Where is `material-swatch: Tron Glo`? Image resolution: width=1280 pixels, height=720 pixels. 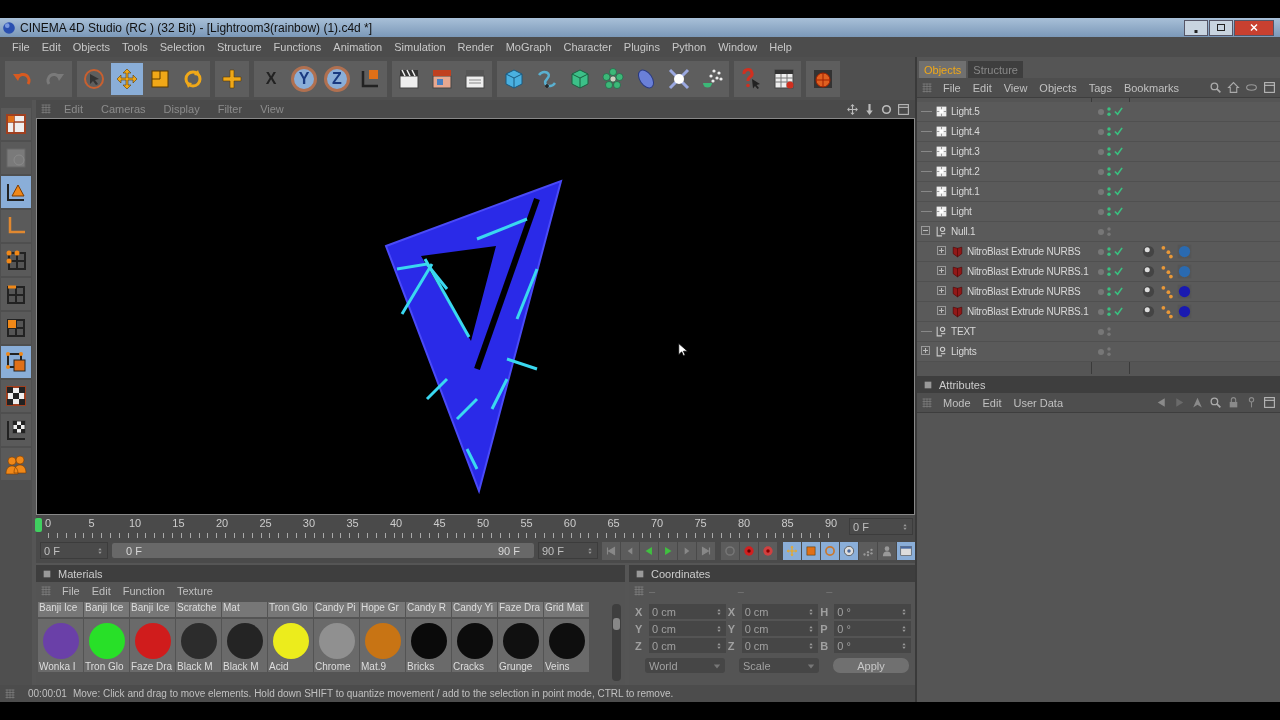 material-swatch: Tron Glo is located at coordinates (106, 645).